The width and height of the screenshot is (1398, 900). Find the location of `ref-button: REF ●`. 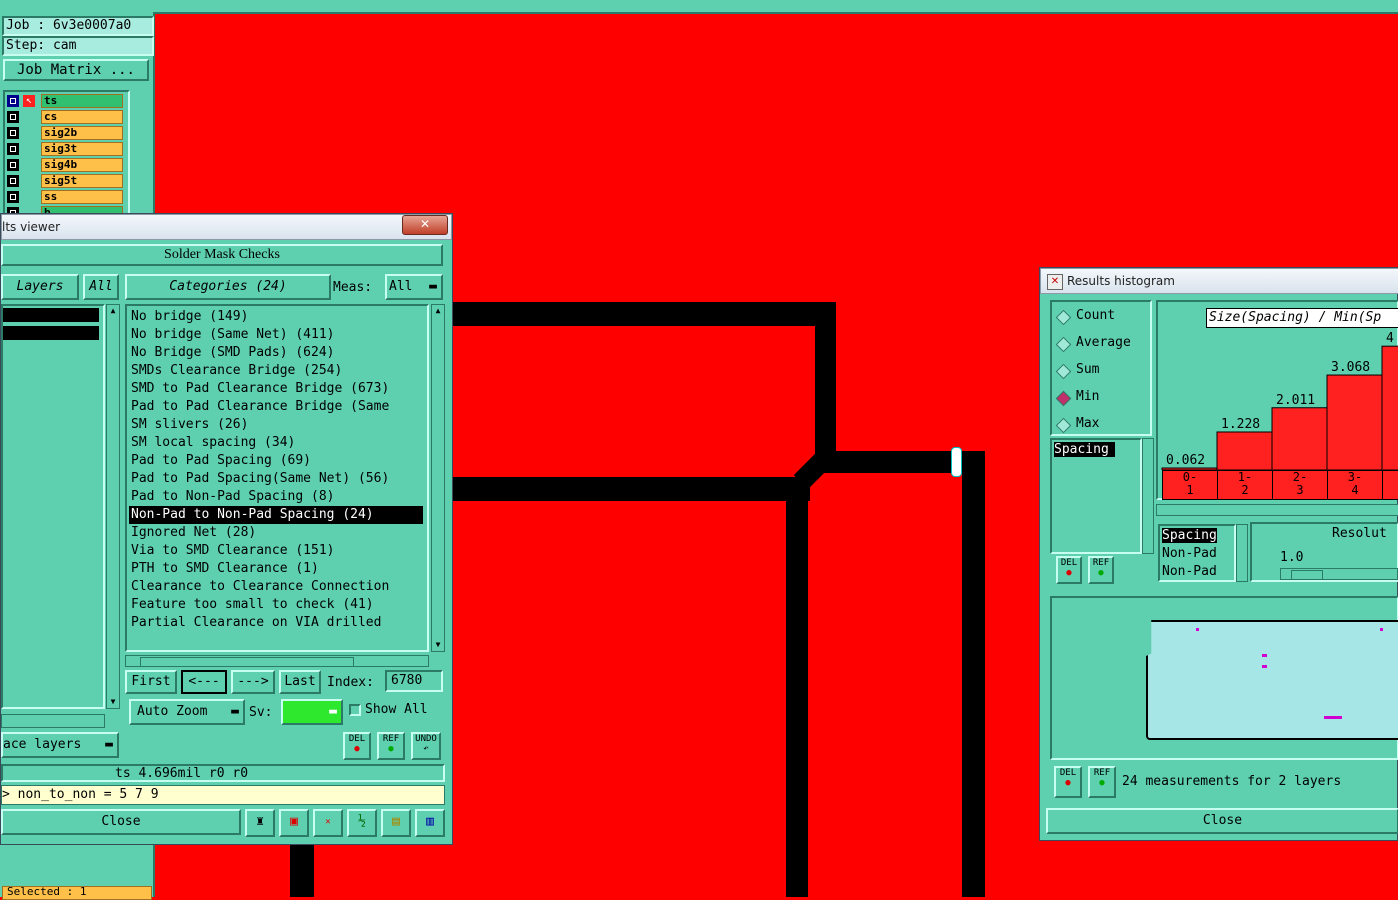

ref-button: REF ● is located at coordinates (391, 746).